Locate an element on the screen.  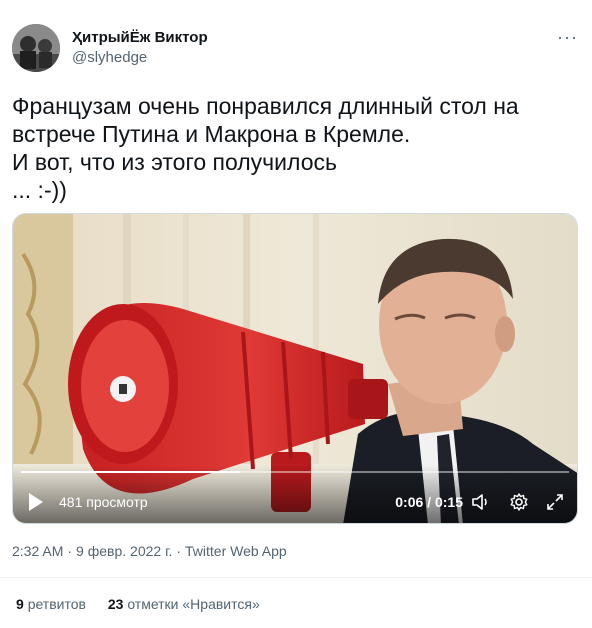
tweet-time: 2:32 AM is located at coordinates (37, 551).